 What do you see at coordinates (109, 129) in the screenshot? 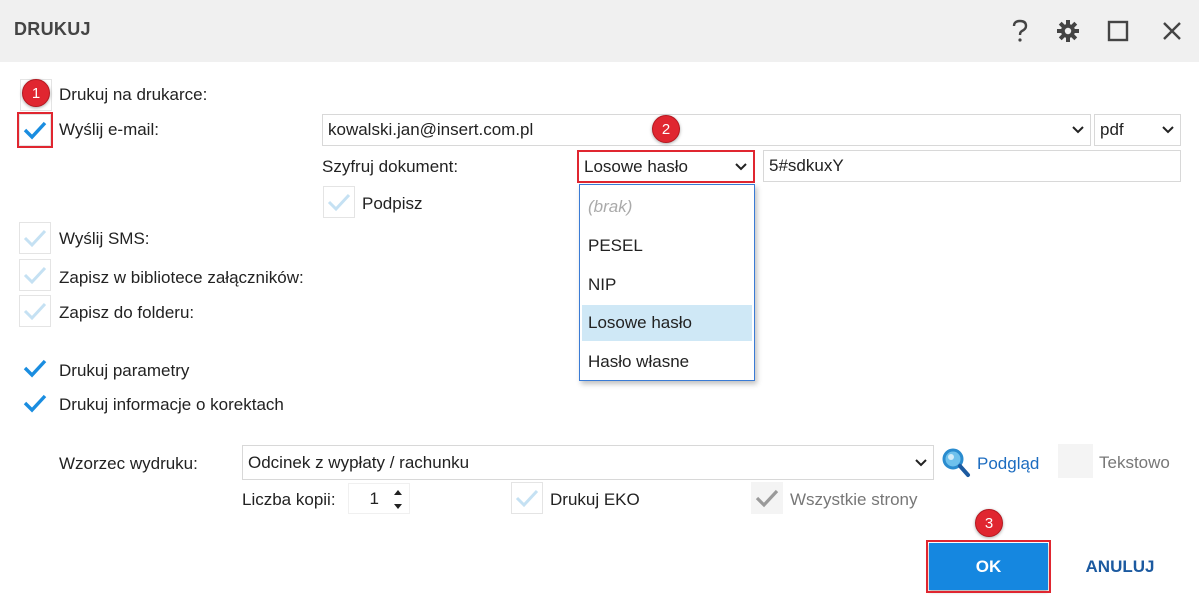
I see `email-label: Wyślij e-mail:` at bounding box center [109, 129].